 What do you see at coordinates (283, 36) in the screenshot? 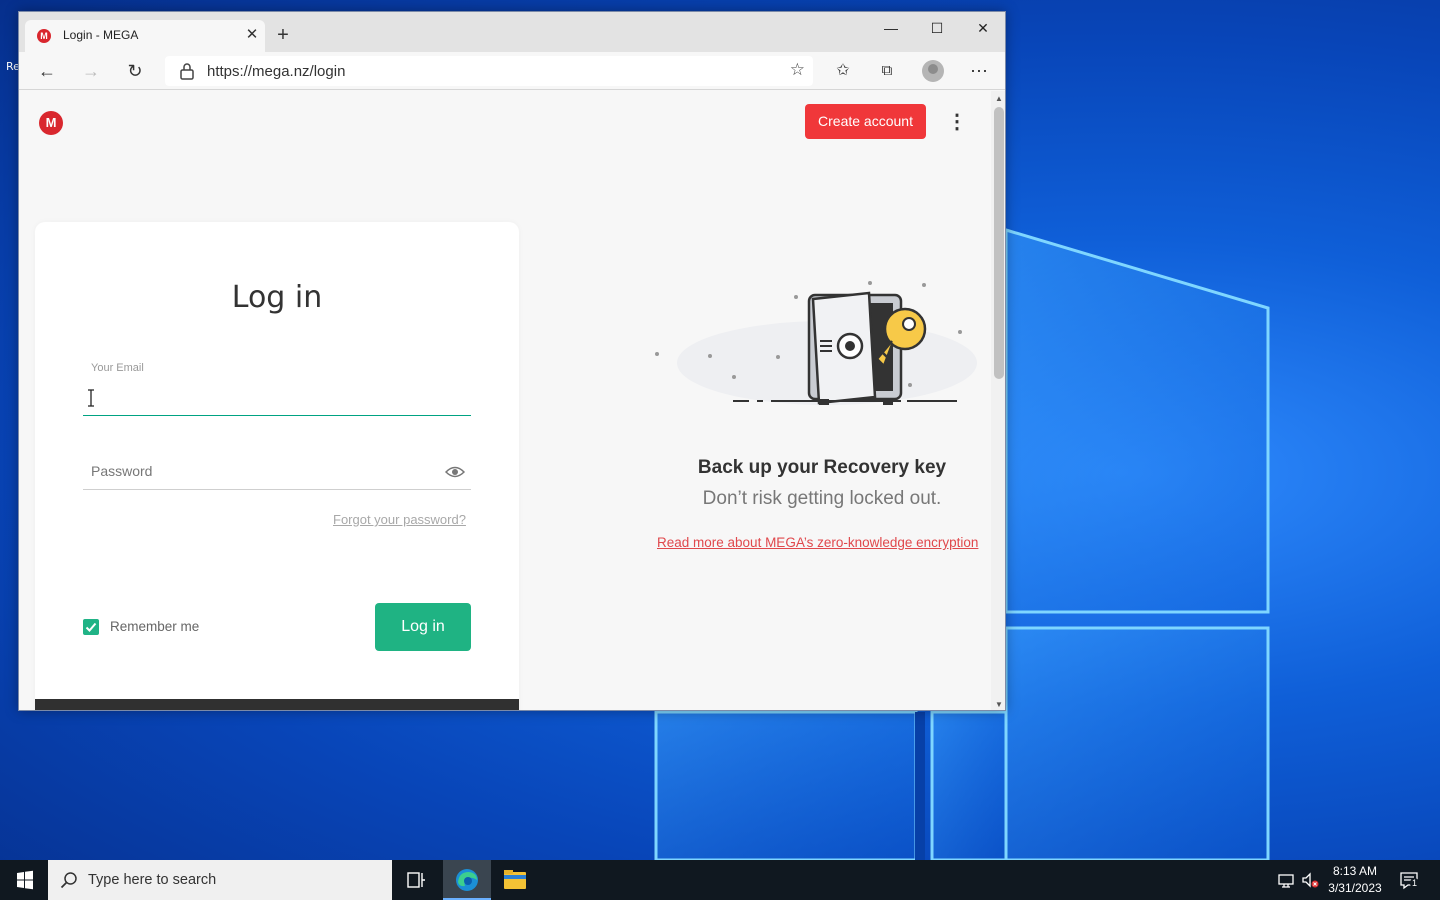
I see `new-tab-button: +` at bounding box center [283, 36].